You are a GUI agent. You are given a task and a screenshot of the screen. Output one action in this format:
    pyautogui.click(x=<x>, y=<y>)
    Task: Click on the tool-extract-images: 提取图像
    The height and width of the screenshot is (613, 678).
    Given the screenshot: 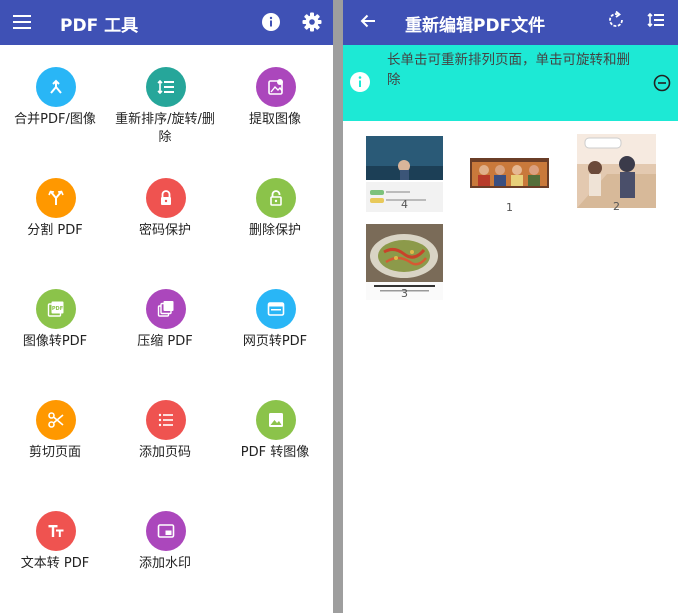 What is the action you would take?
    pyautogui.click(x=275, y=95)
    